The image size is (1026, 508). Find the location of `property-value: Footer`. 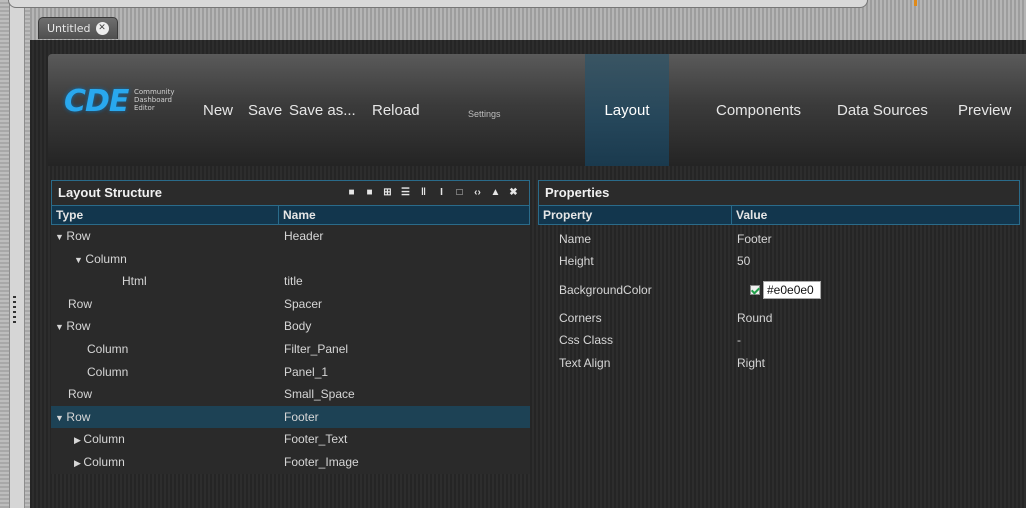

property-value: Footer is located at coordinates (874, 239).